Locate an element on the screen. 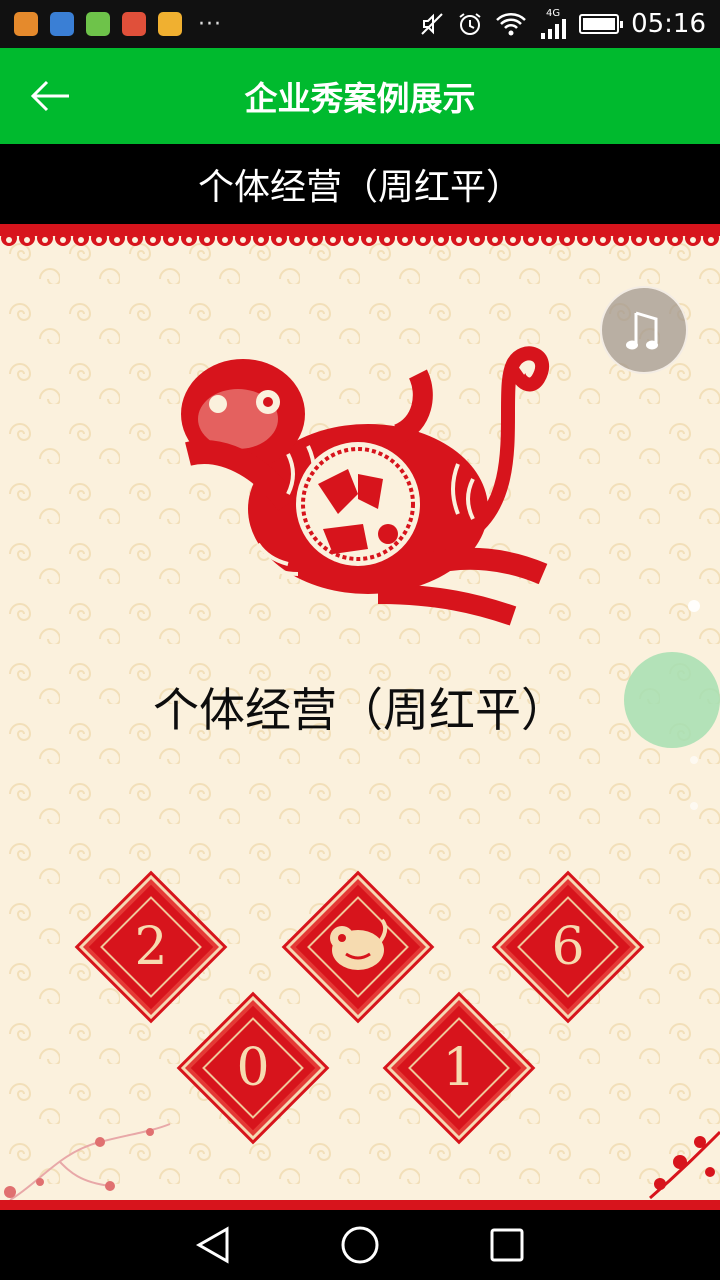  floating-action-bubble is located at coordinates (672, 700).